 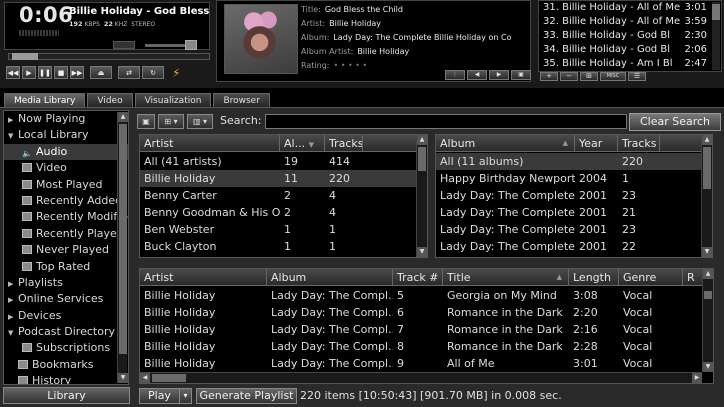 What do you see at coordinates (66, 365) in the screenshot?
I see `tree-item-bookmarks: Bookmarks` at bounding box center [66, 365].